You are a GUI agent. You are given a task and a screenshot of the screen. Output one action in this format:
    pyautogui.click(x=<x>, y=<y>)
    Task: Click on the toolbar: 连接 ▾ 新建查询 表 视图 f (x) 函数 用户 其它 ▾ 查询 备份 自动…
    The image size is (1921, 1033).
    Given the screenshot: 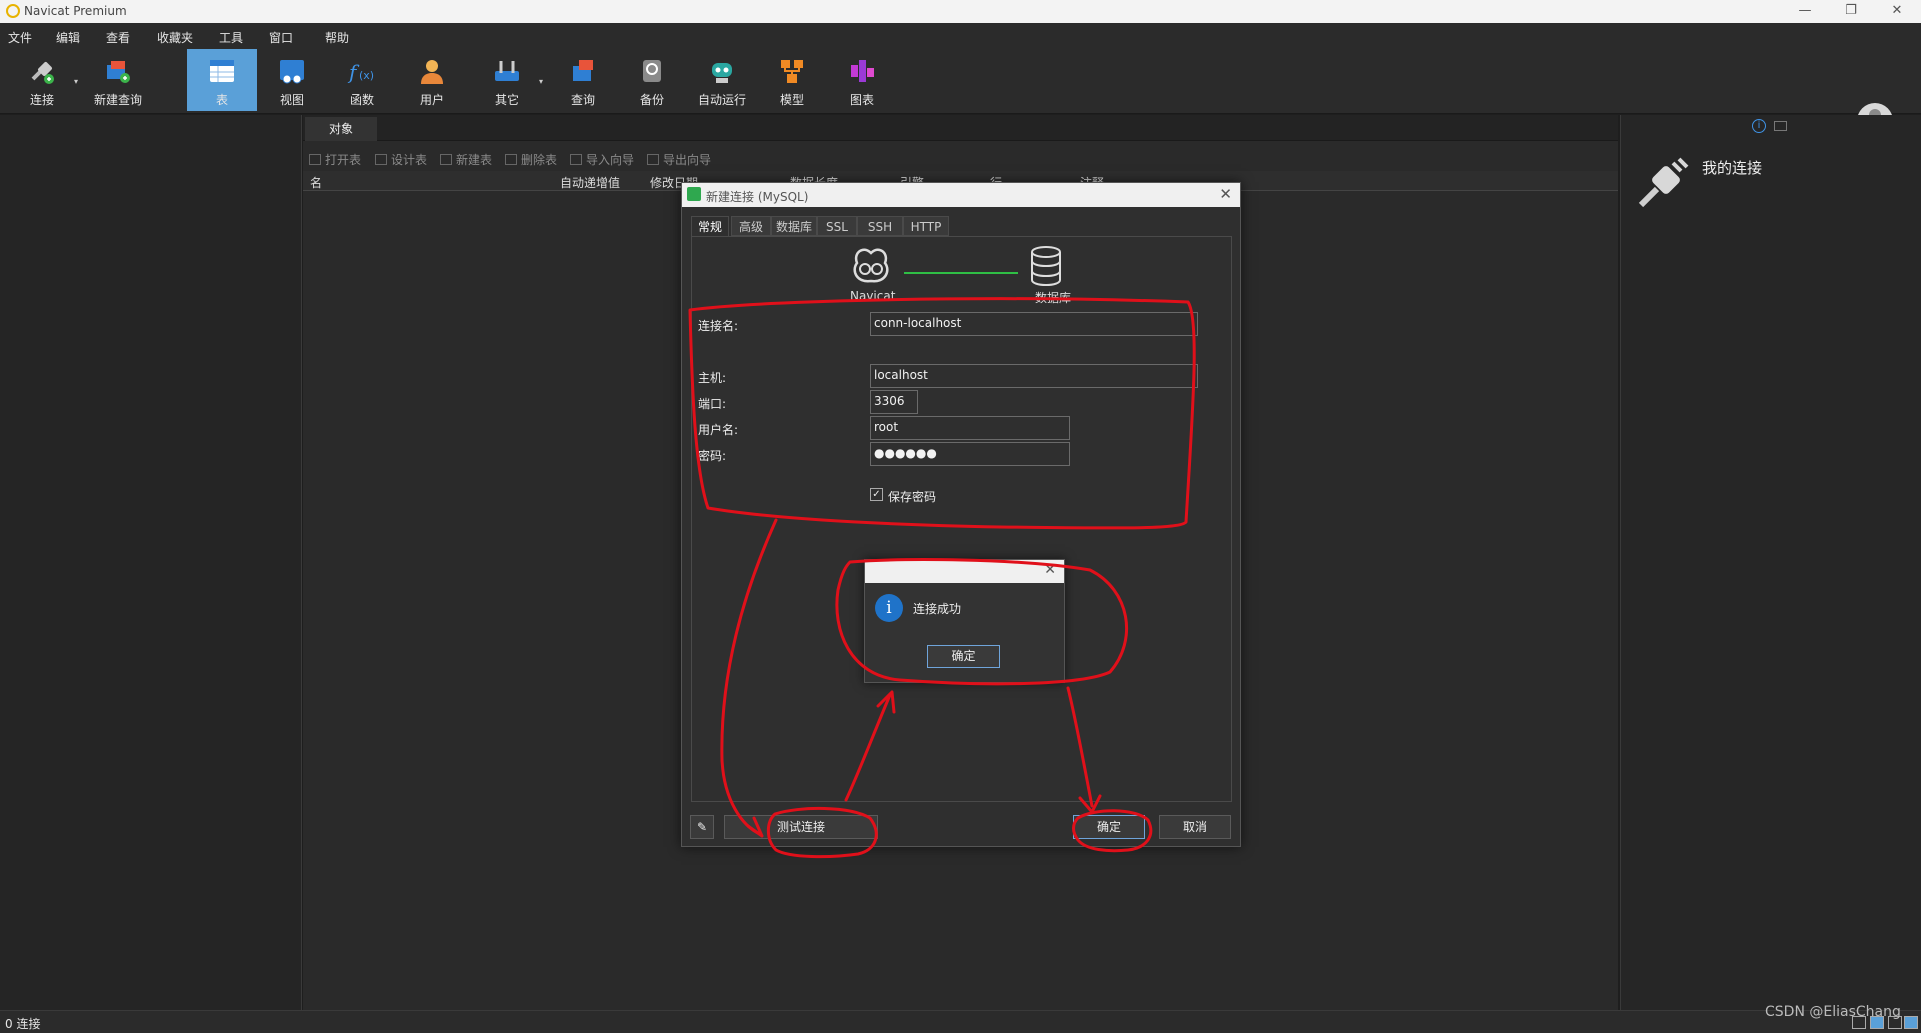 What is the action you would take?
    pyautogui.click(x=960, y=94)
    